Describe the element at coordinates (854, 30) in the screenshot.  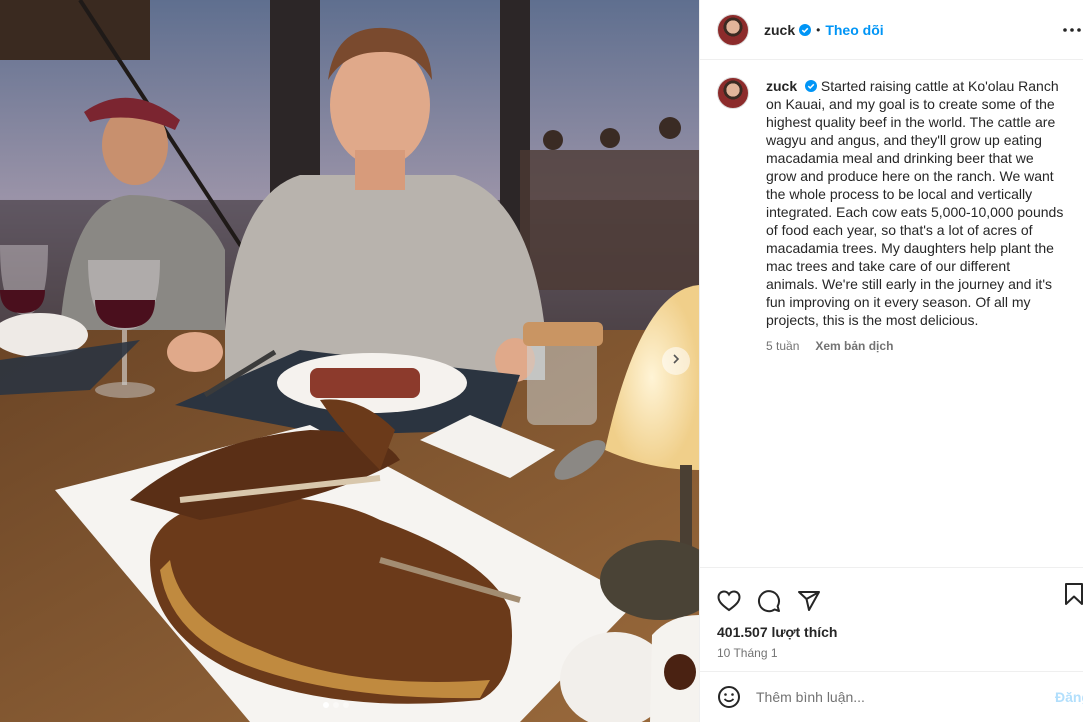
I see `follow-button: Theo dõi` at that location.